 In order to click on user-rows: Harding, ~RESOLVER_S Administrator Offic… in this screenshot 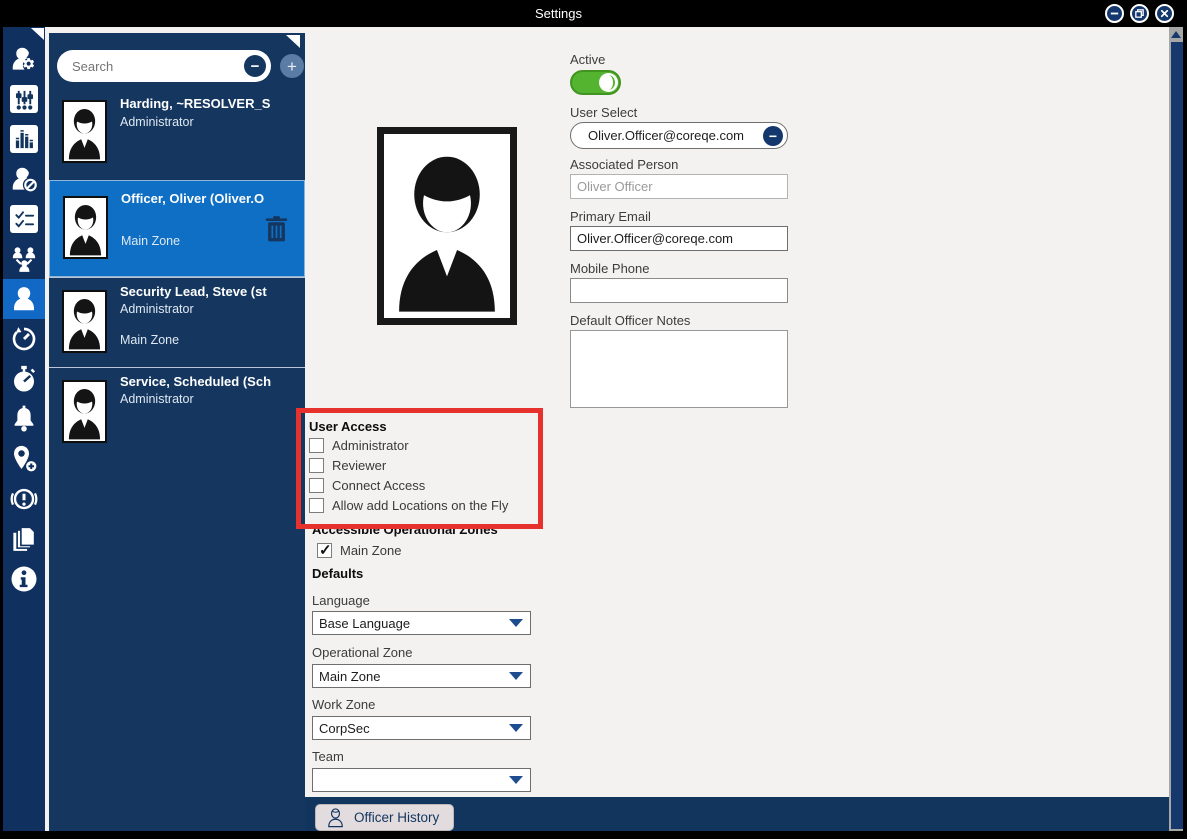, I will do `click(177, 273)`.